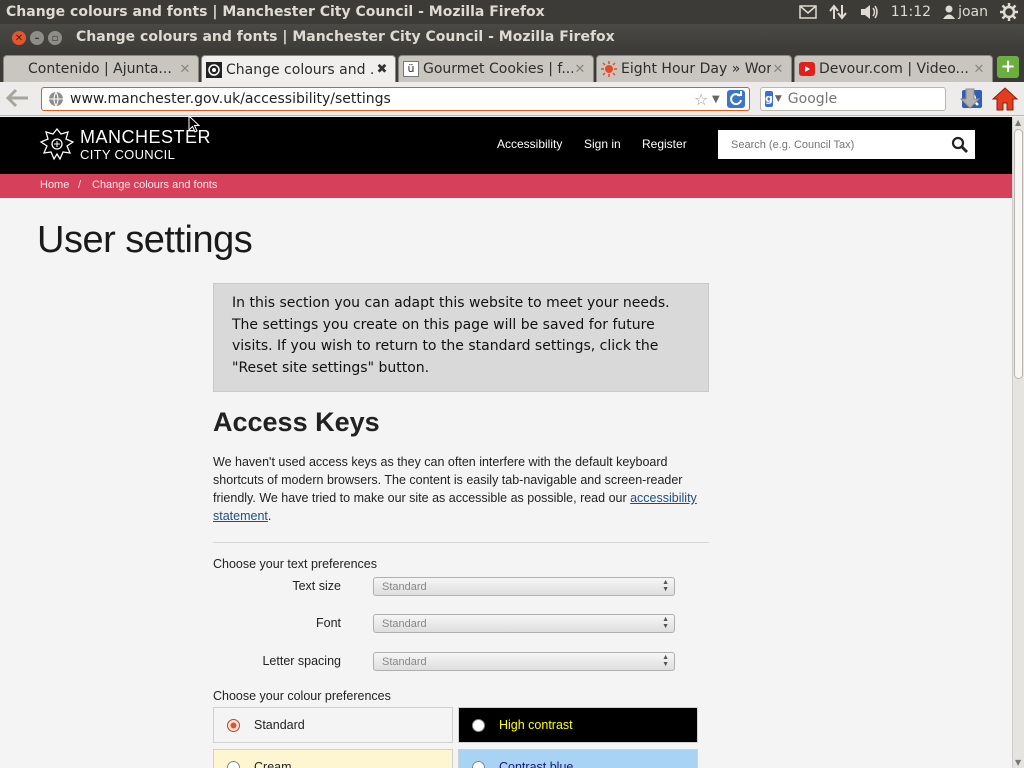 The width and height of the screenshot is (1024, 768). I want to click on site-search-input, so click(834, 144).